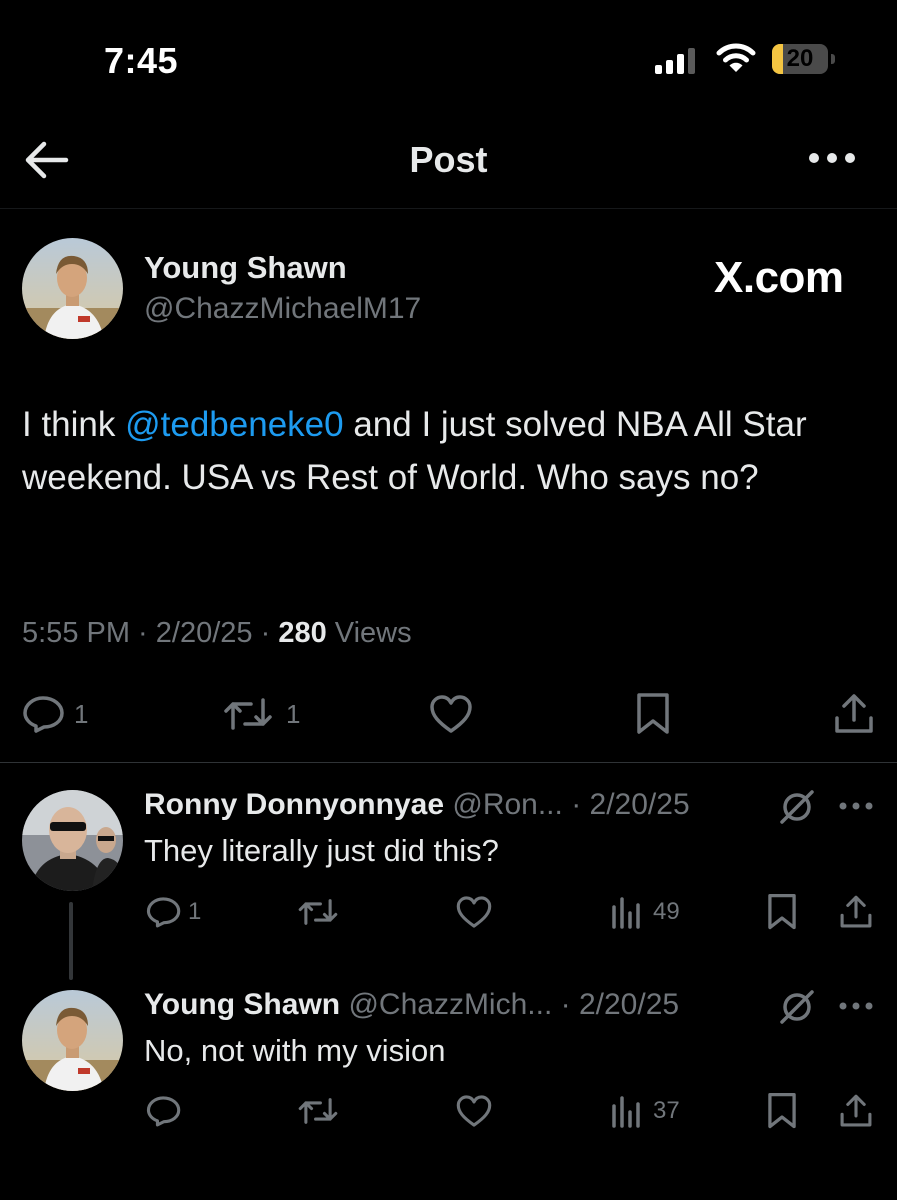  Describe the element at coordinates (242, 1004) in the screenshot. I see `reply-author-name: Young Shawn` at that location.